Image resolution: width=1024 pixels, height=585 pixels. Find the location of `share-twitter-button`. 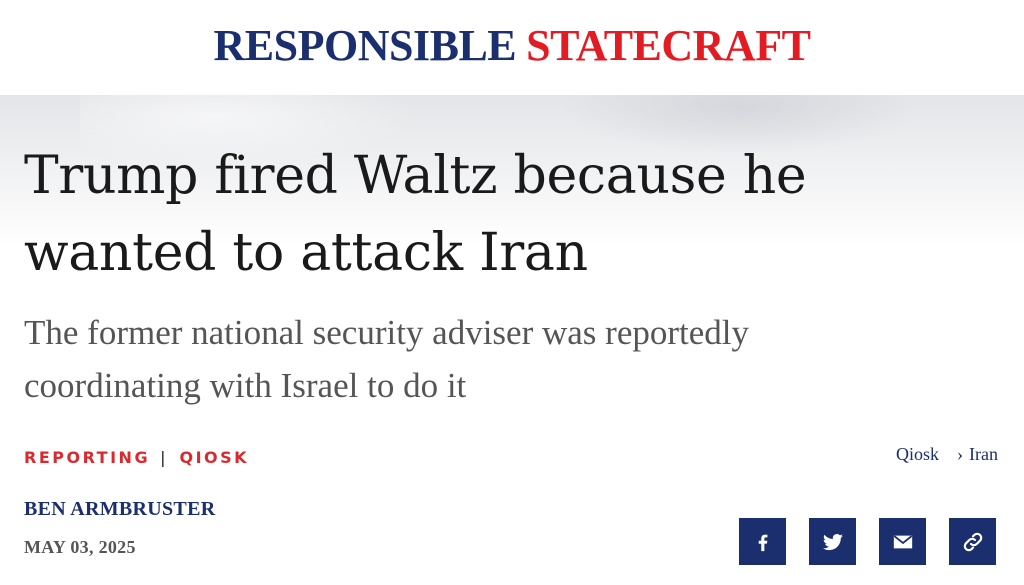

share-twitter-button is located at coordinates (832, 541).